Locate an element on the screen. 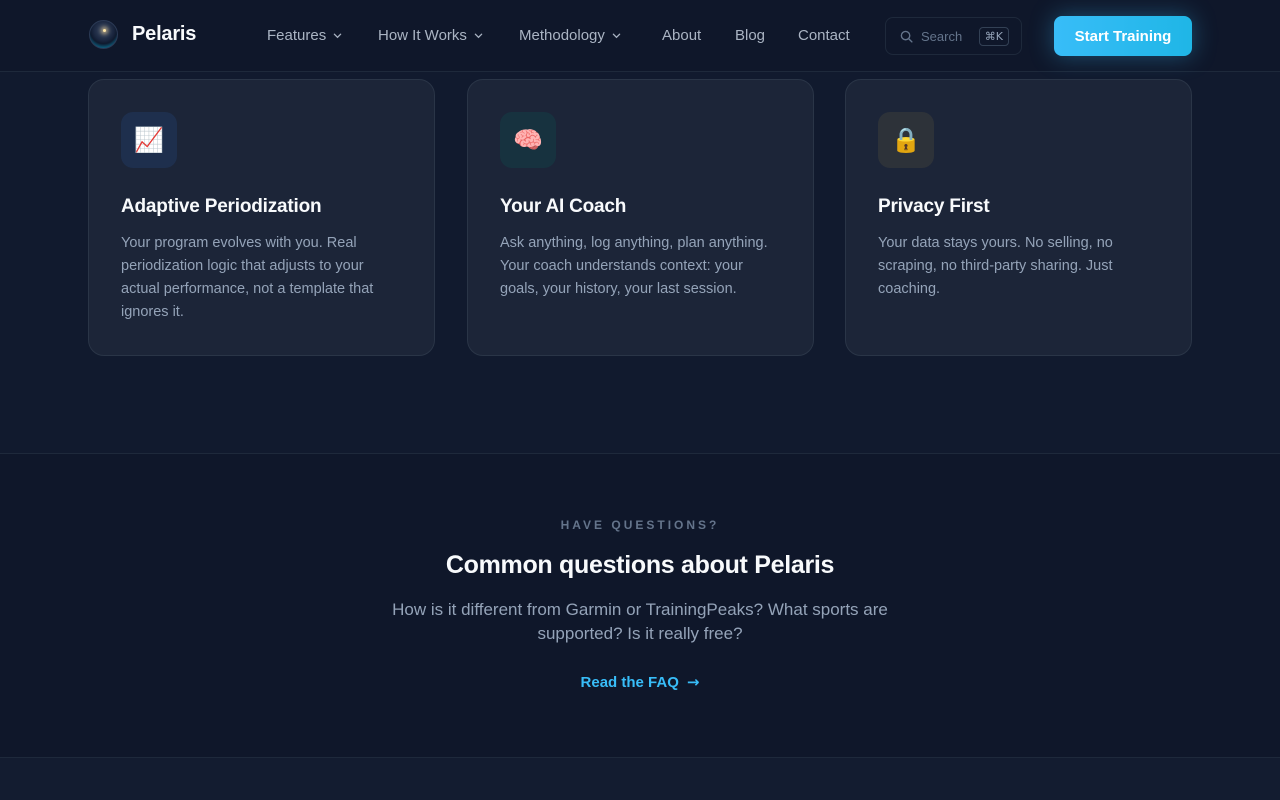 This screenshot has height=800, width=1280. brand-home-link: Pelaris is located at coordinates (142, 34).